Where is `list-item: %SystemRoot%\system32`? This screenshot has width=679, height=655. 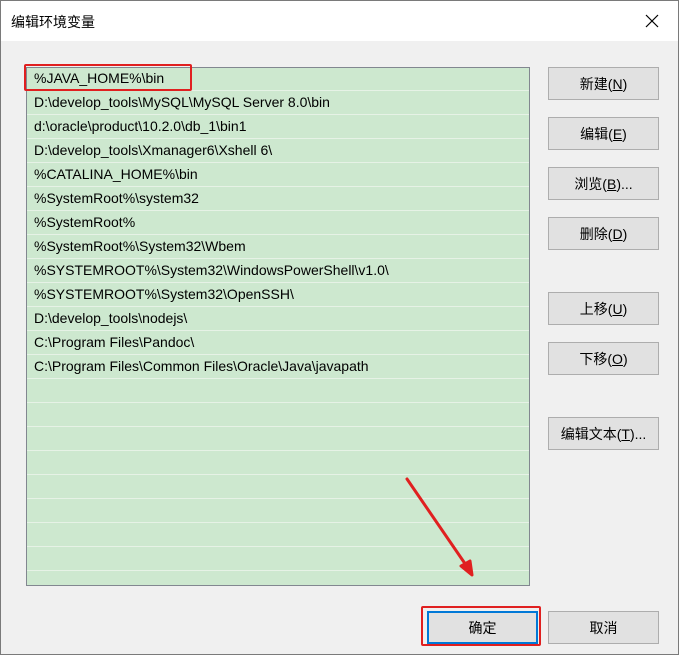 list-item: %SystemRoot%\system32 is located at coordinates (278, 199).